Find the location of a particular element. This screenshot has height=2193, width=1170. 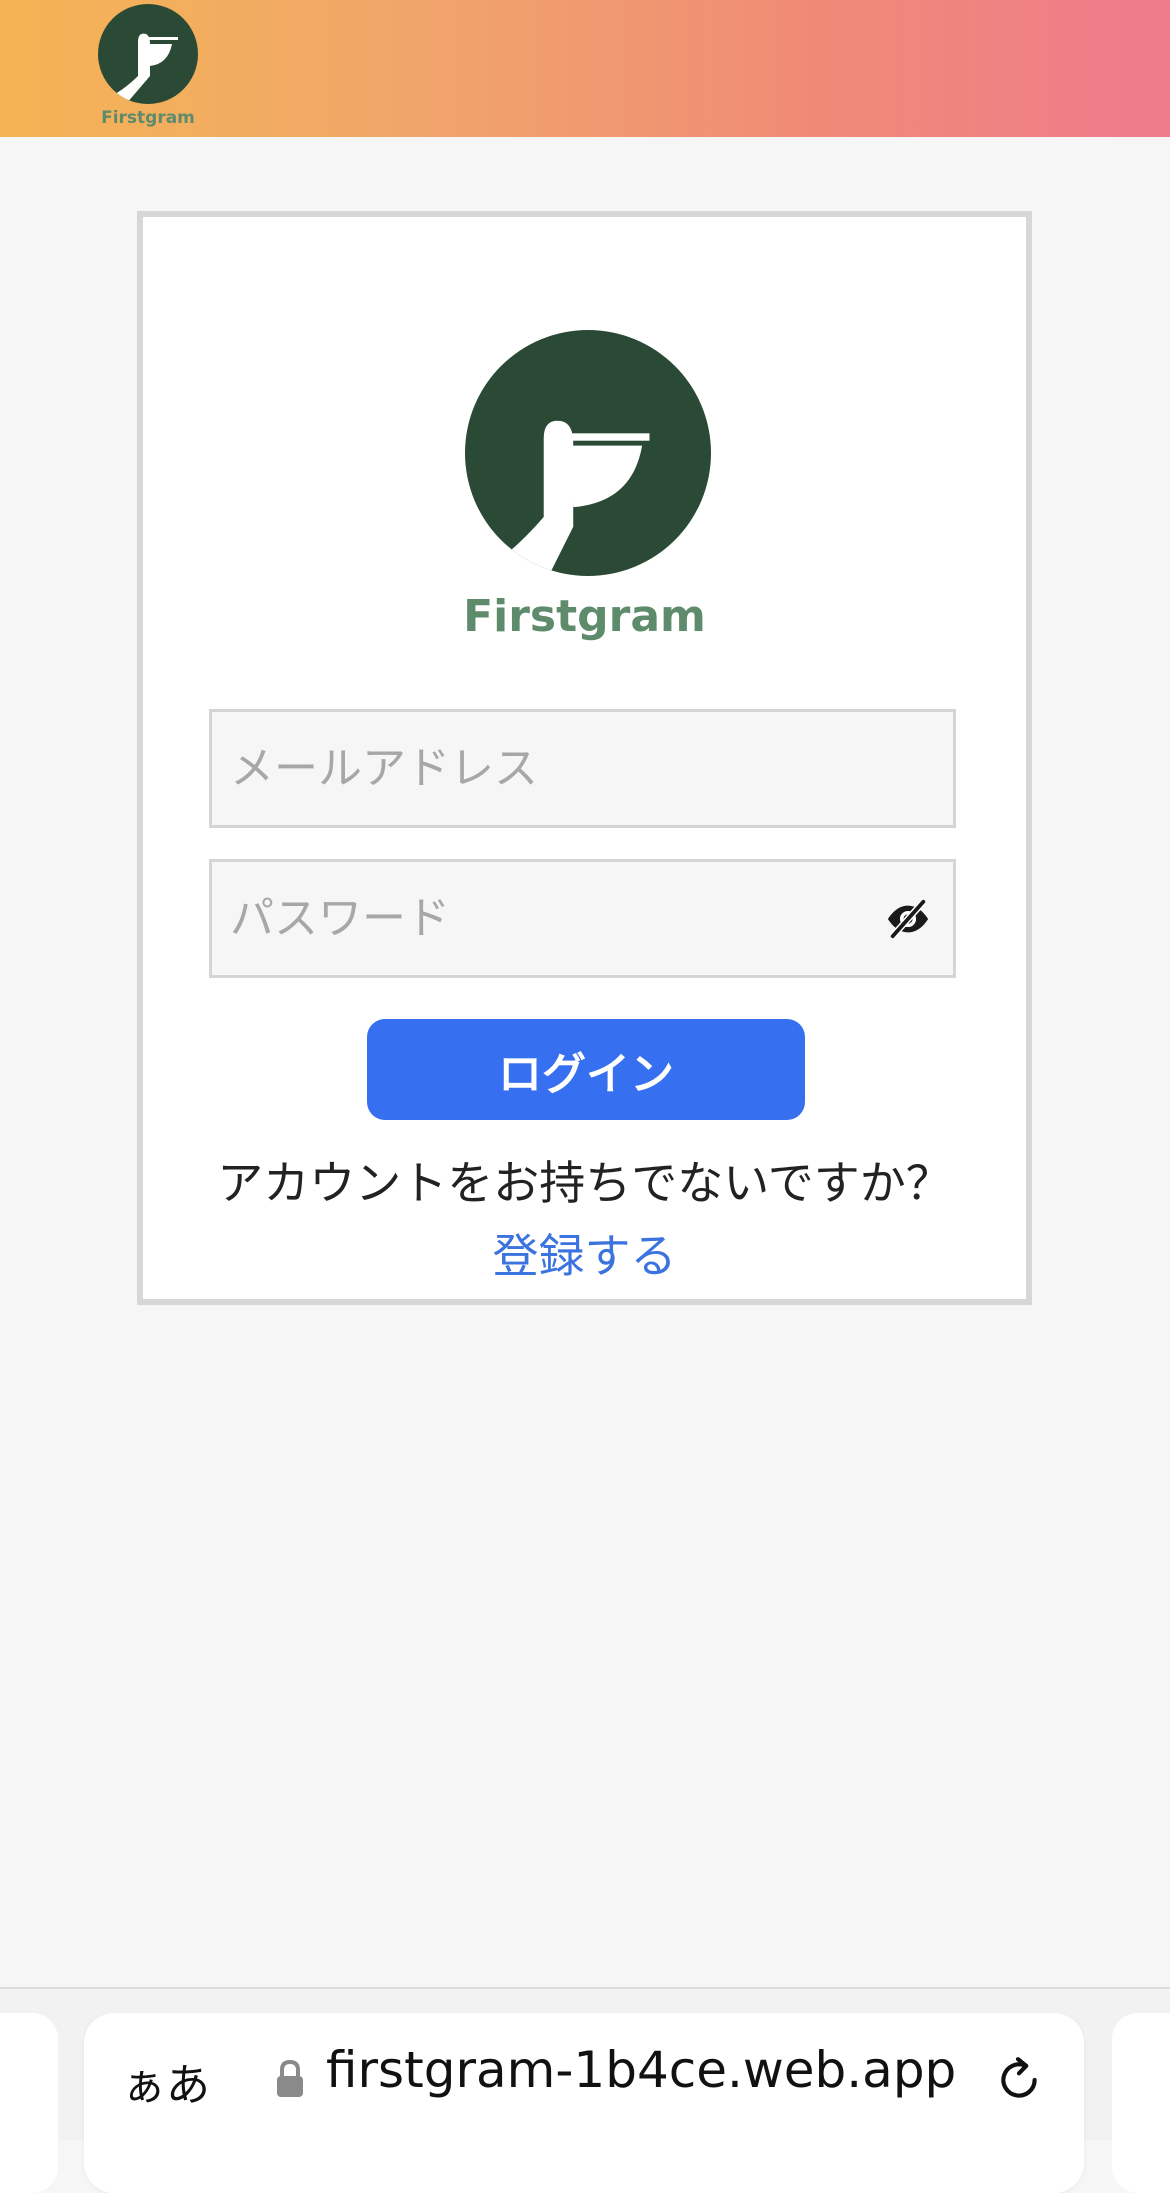

text-size-button: ぁあ is located at coordinates (166, 2081).